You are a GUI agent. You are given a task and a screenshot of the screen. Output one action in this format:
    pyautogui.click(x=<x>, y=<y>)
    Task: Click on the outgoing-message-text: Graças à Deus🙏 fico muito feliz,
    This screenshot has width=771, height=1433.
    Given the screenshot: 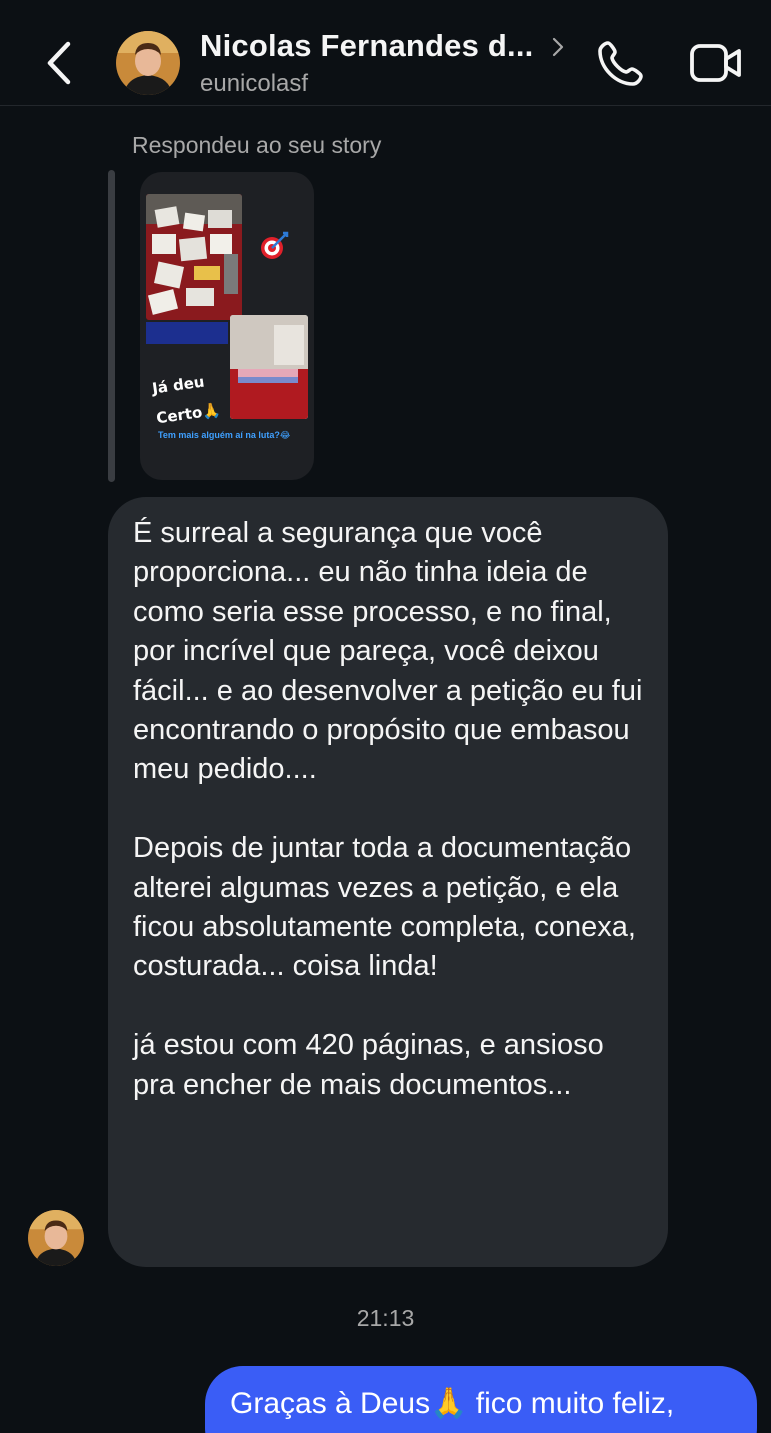 What is the action you would take?
    pyautogui.click(x=452, y=1403)
    